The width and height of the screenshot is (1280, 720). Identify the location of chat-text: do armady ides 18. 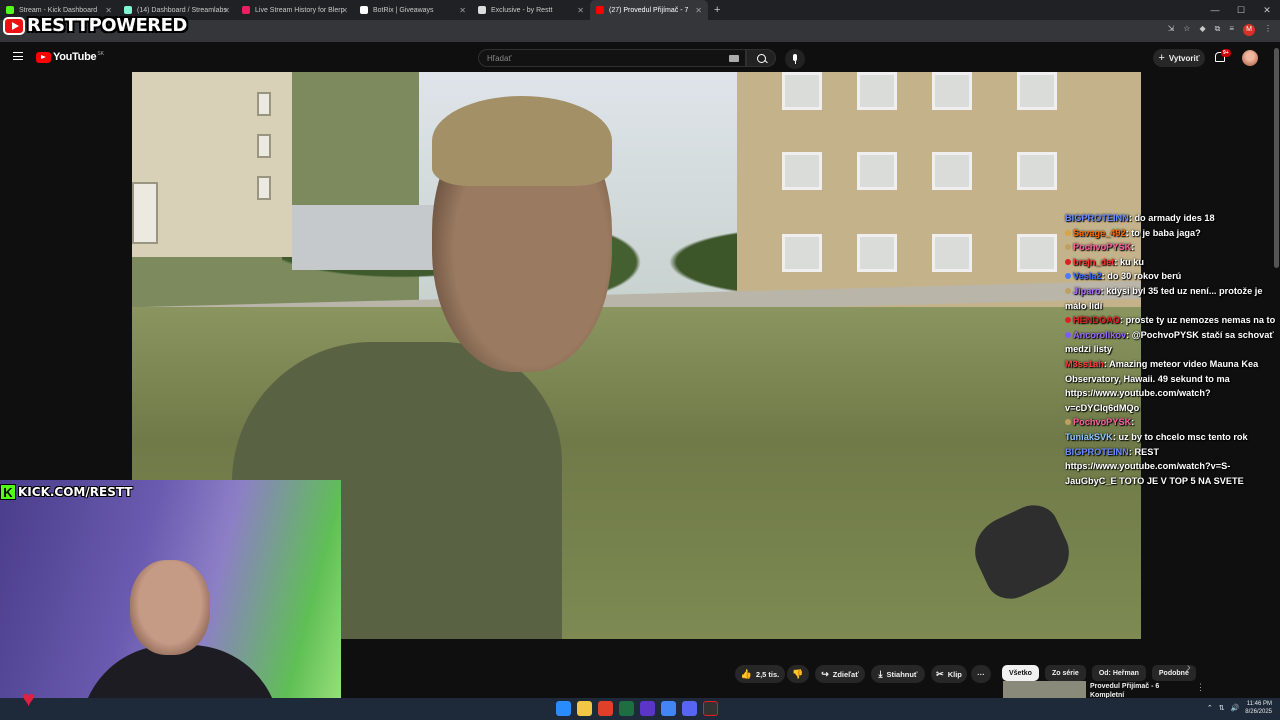
(1174, 218).